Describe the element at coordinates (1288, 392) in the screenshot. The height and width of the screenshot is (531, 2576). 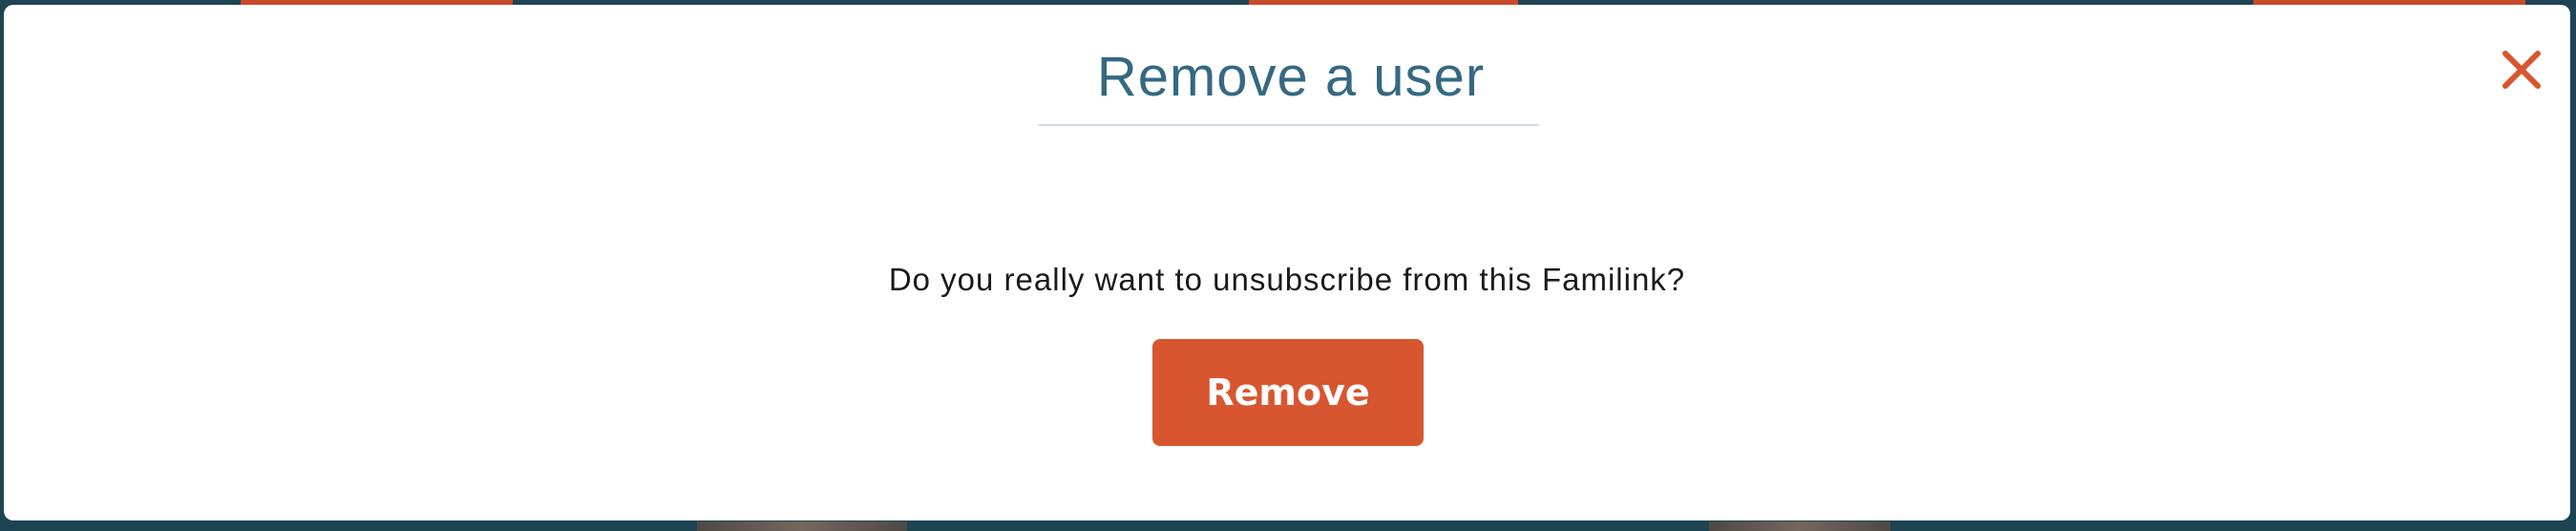
I see `remove-button: Remove` at that location.